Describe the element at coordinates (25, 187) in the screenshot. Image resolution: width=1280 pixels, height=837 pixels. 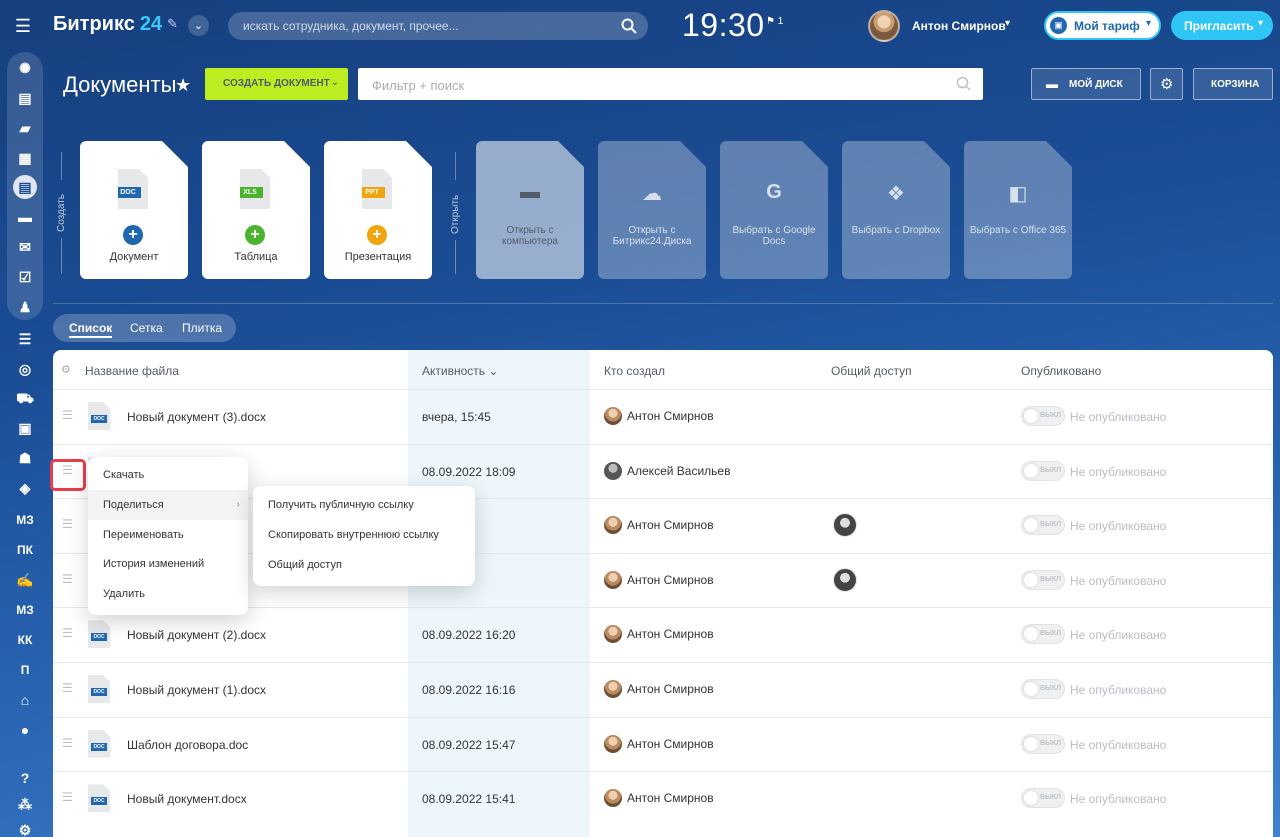
I see `documents-icon: ▤` at that location.